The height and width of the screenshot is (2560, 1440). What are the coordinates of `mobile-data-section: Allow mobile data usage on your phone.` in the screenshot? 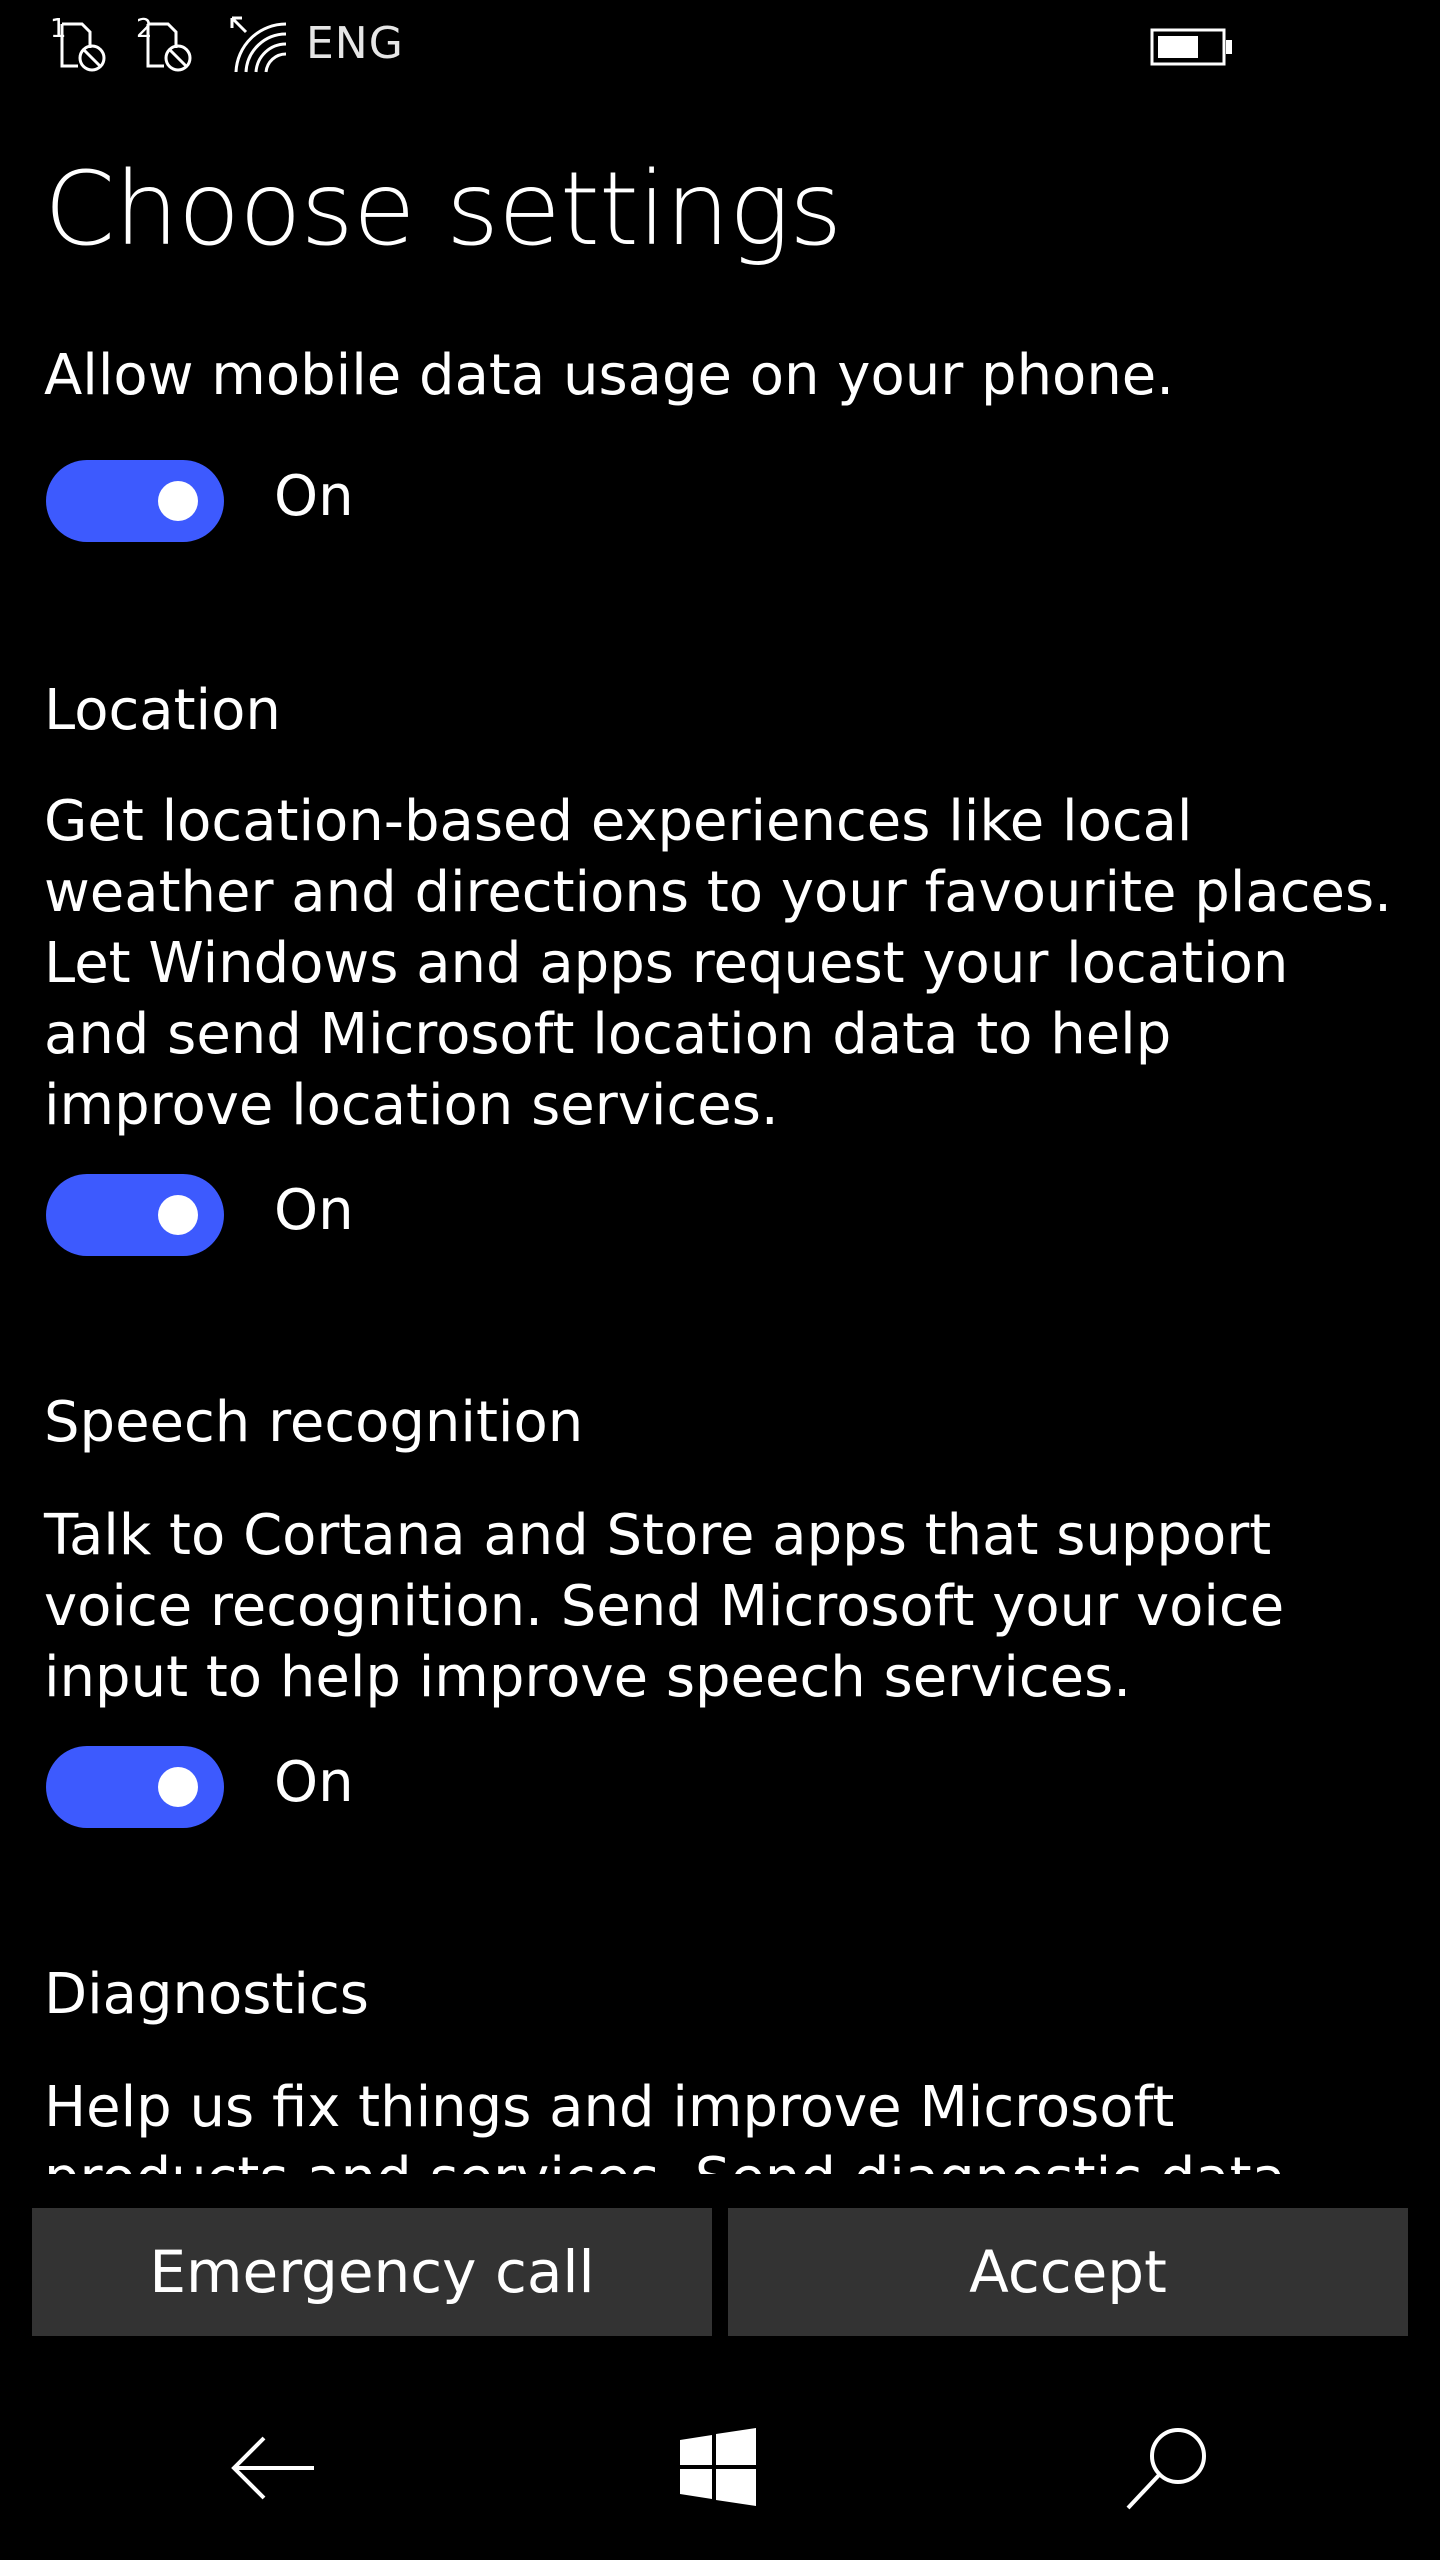 It's located at (724, 375).